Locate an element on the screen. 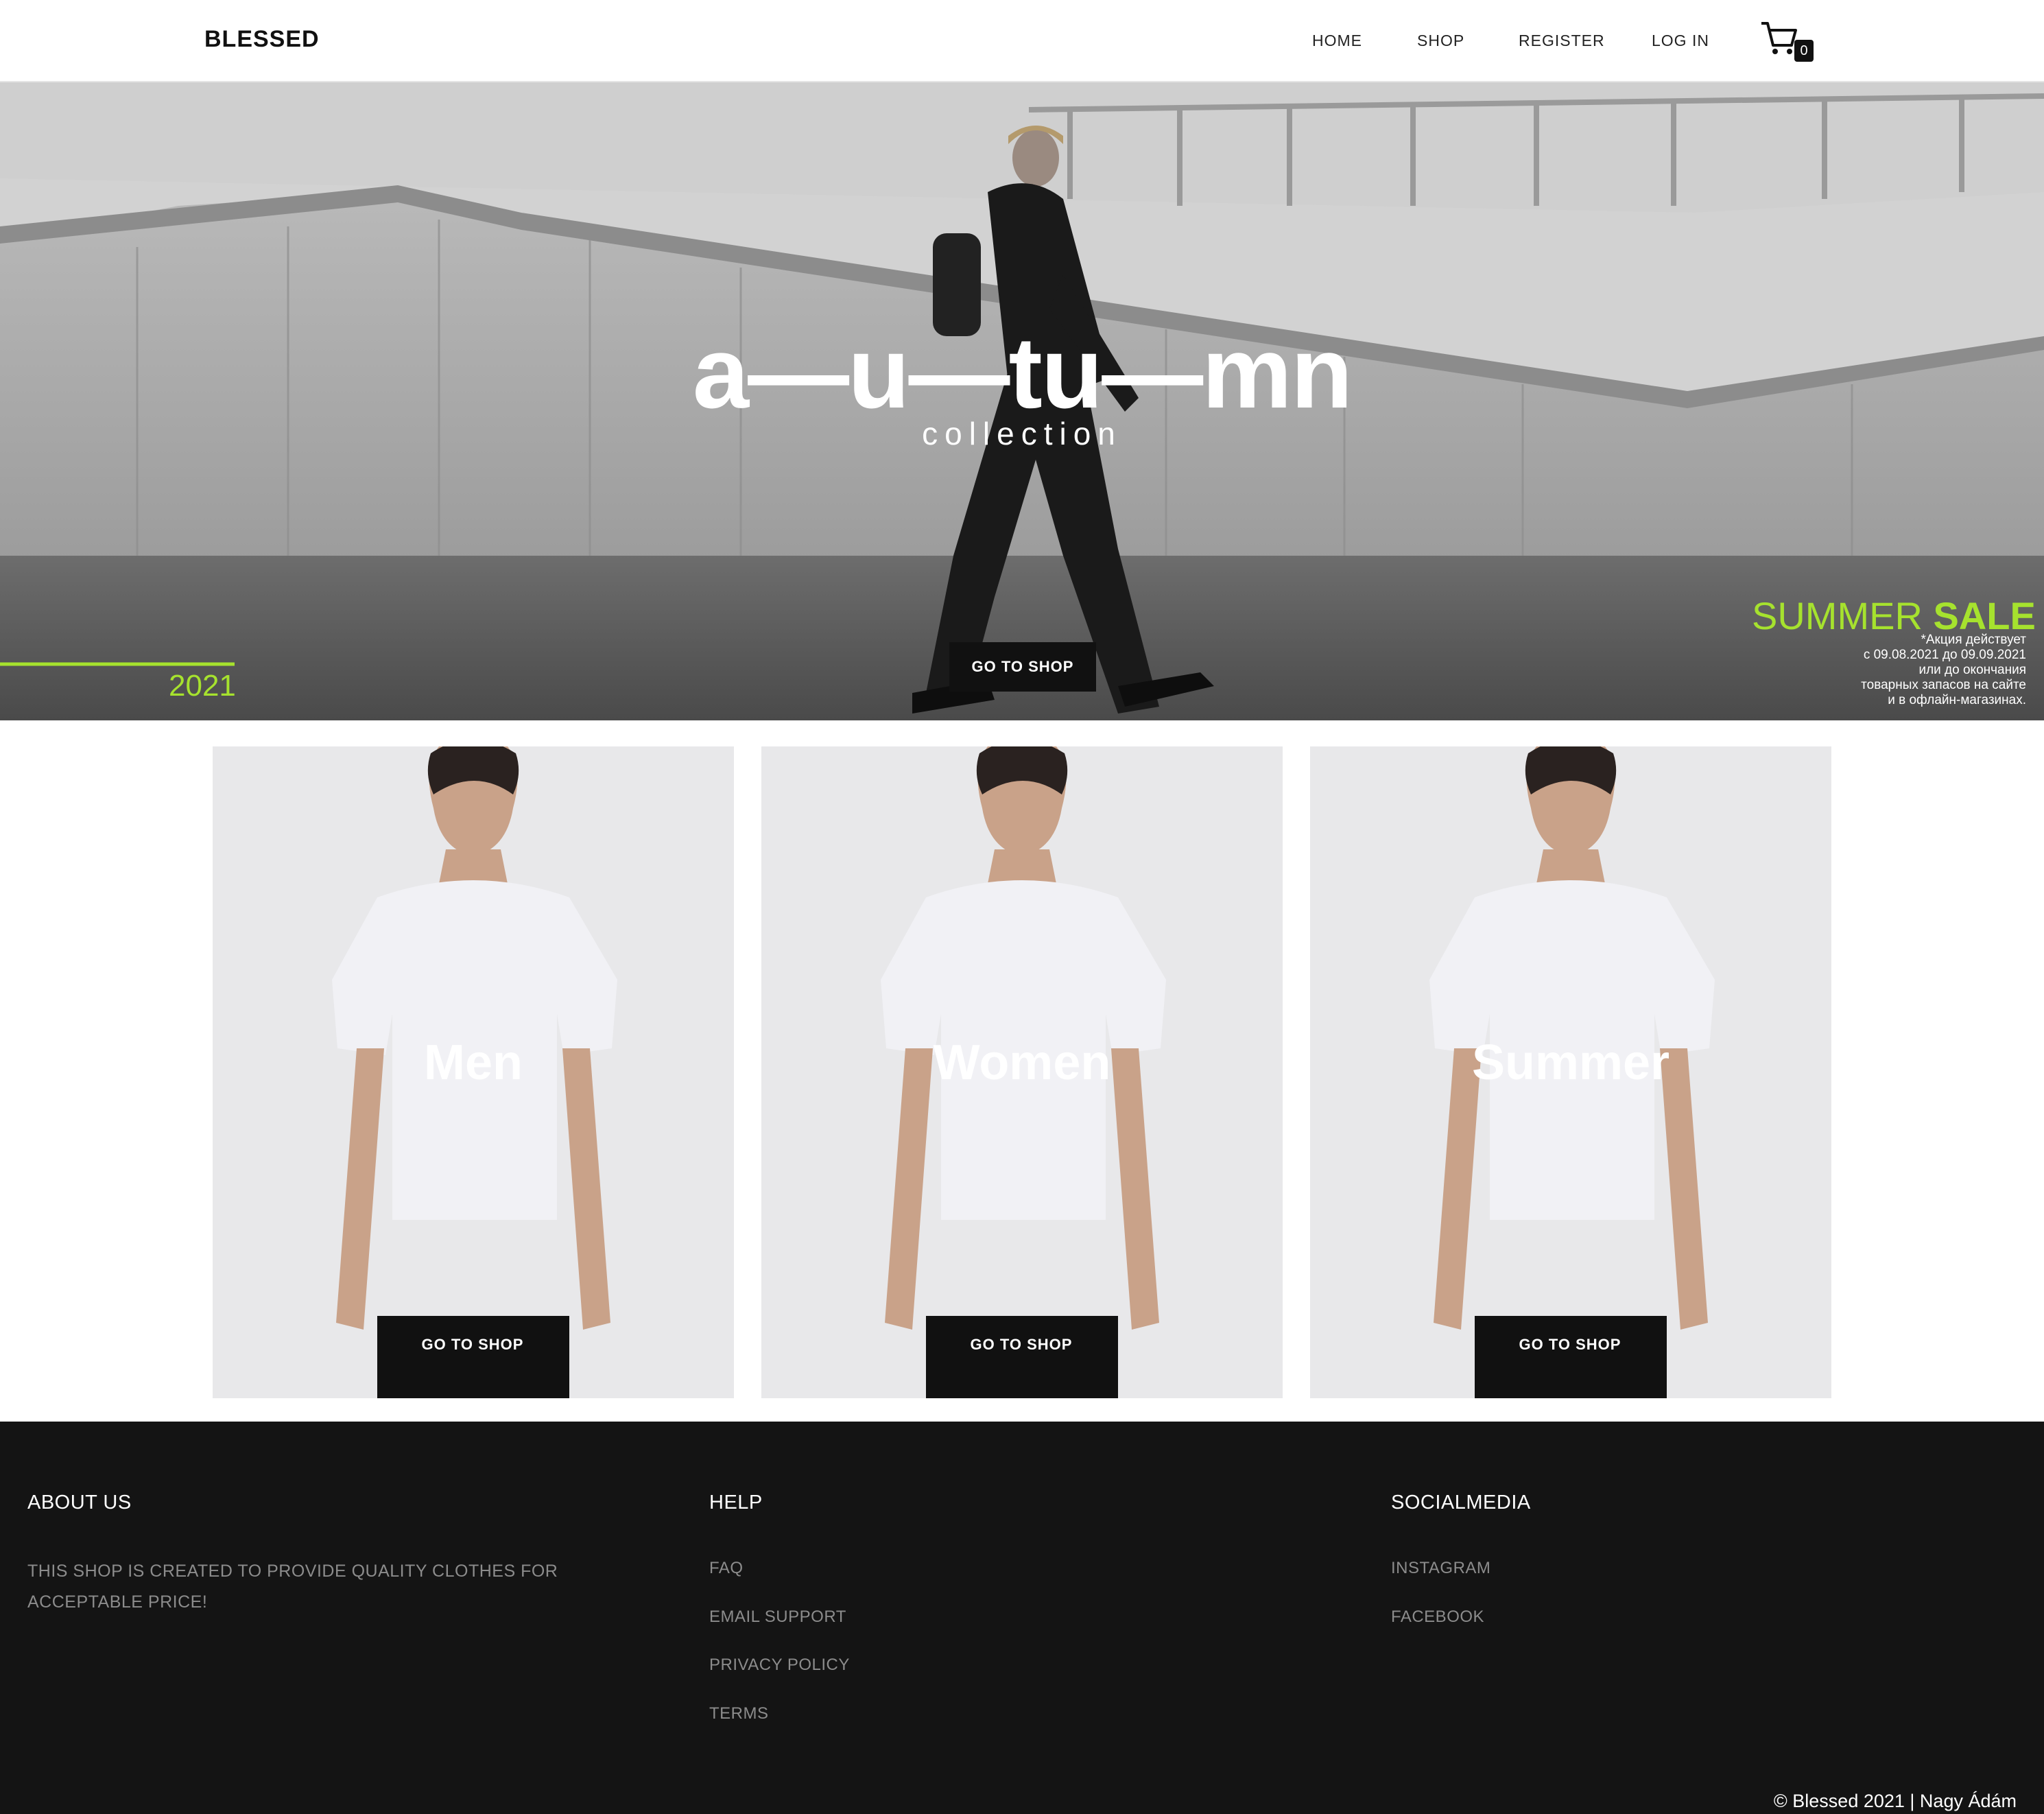 The image size is (2044, 1814). hero-subtitle: collection is located at coordinates (1022, 434).